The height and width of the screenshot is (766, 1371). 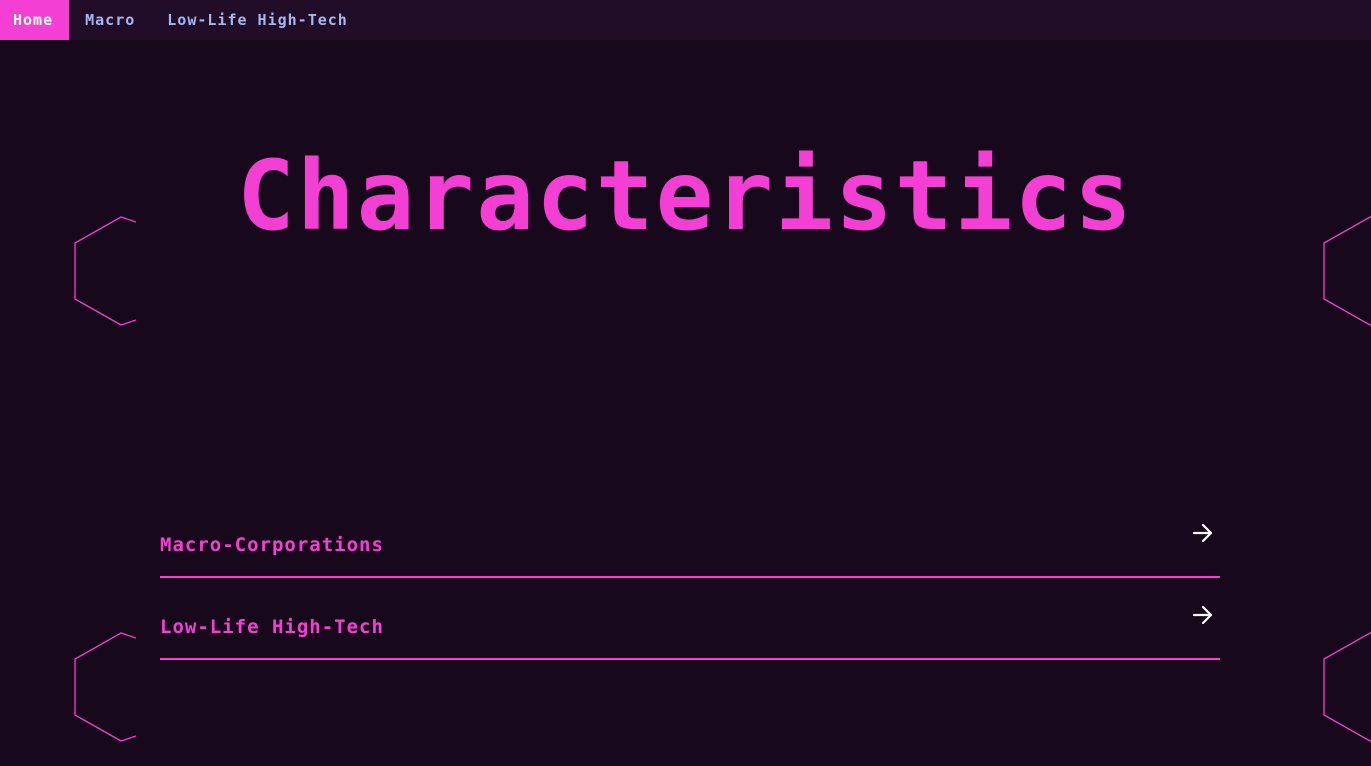 I want to click on nav-item-label: Home, so click(x=33, y=20).